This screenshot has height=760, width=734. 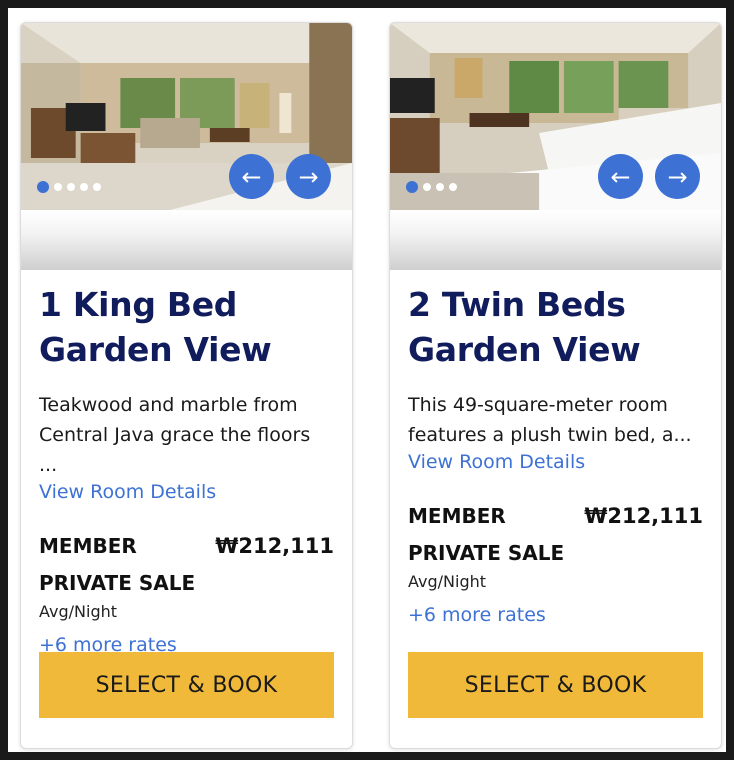 I want to click on room-description-line: This 49-square-meter room, so click(x=538, y=405).